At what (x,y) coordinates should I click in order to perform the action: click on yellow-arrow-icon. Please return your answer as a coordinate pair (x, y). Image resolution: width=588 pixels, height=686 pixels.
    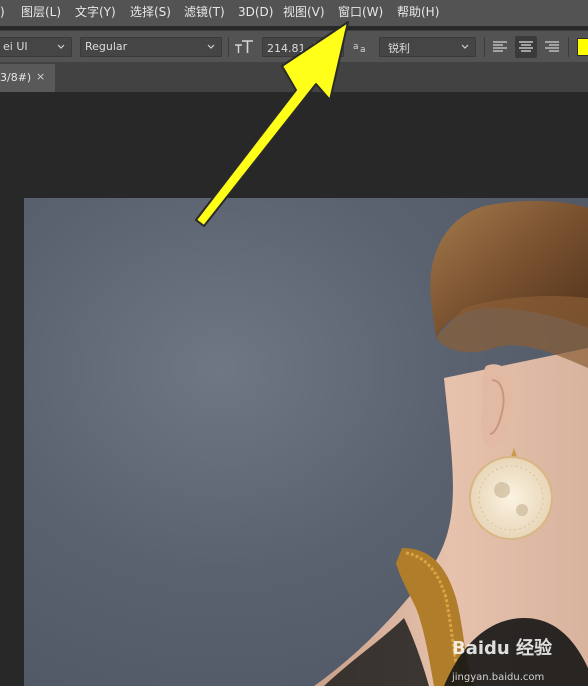
    Looking at the image, I should click on (272, 124).